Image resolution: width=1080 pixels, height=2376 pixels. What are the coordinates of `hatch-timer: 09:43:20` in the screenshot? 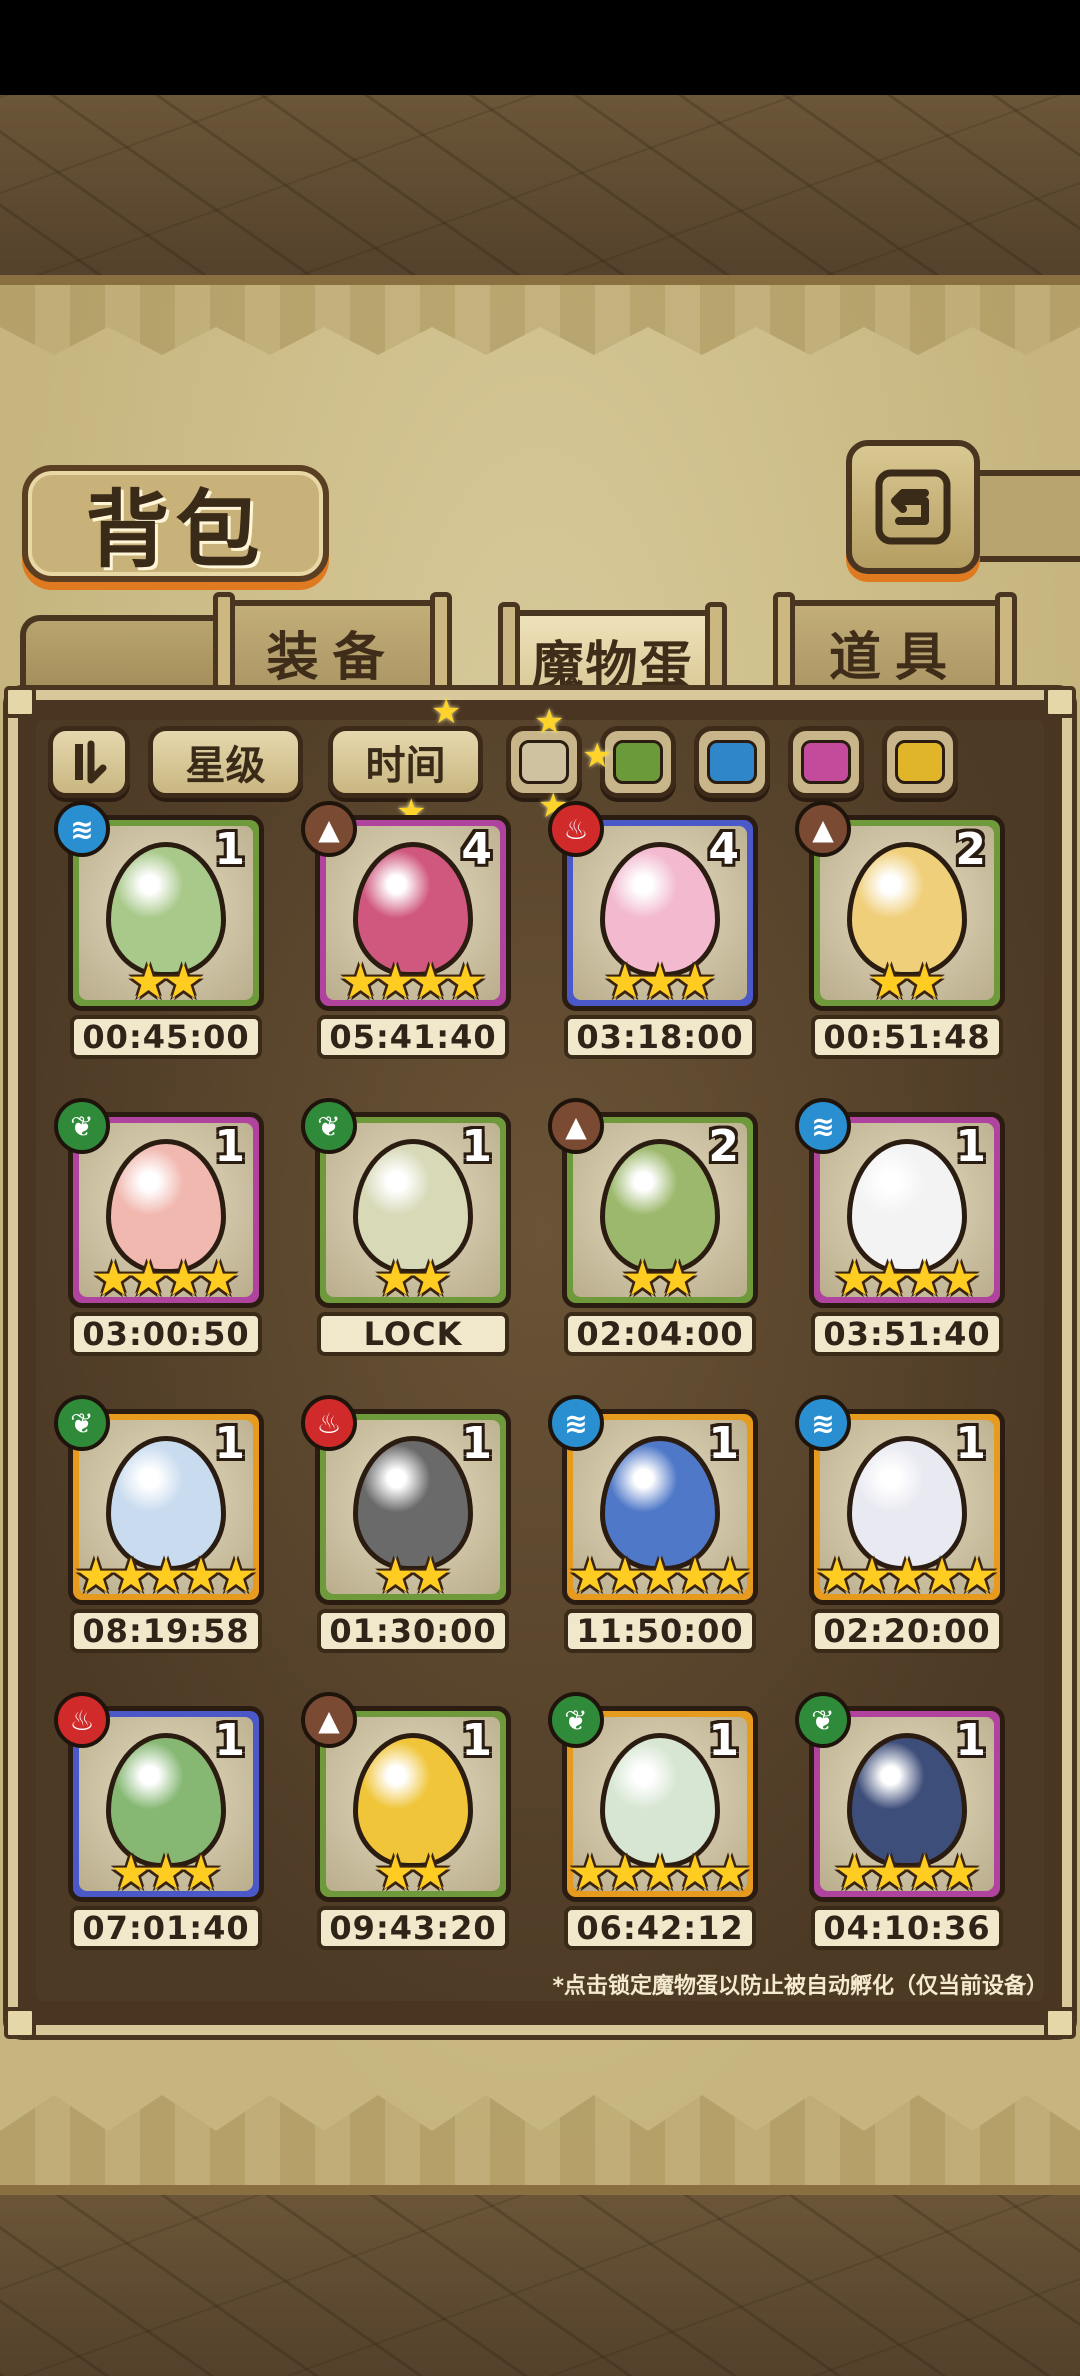 It's located at (413, 1928).